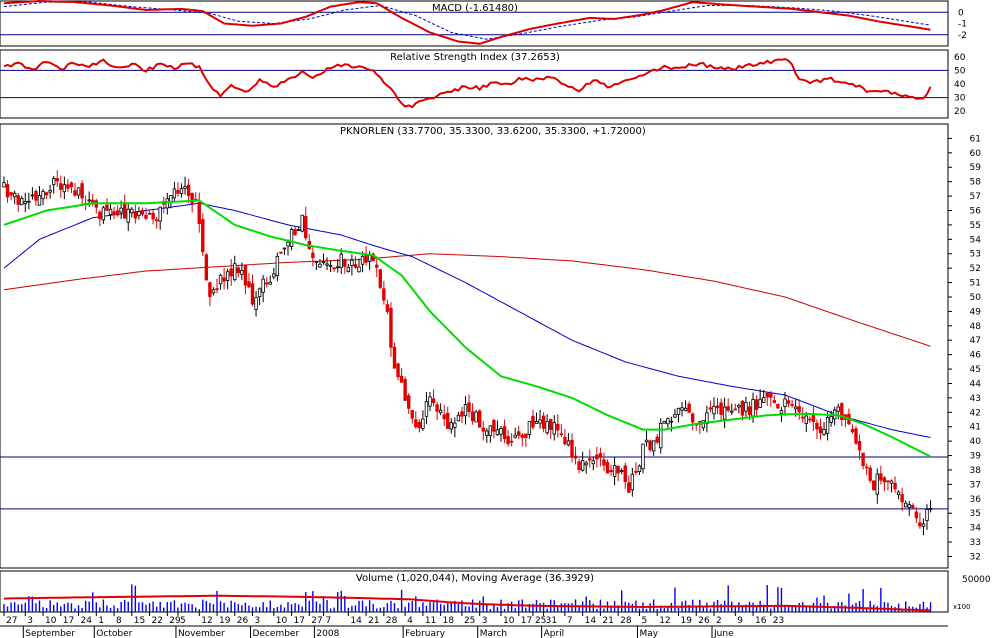 This screenshot has height=638, width=994. I want to click on x-month-label: November, so click(201, 633).